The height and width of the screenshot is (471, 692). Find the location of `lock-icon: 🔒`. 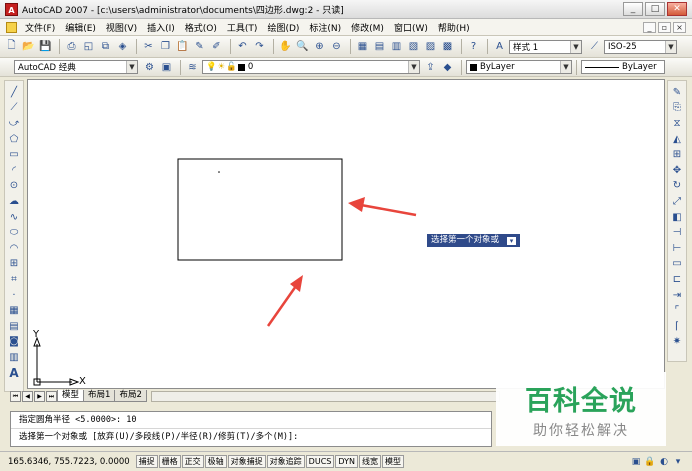

lock-icon: 🔒 is located at coordinates (650, 462).